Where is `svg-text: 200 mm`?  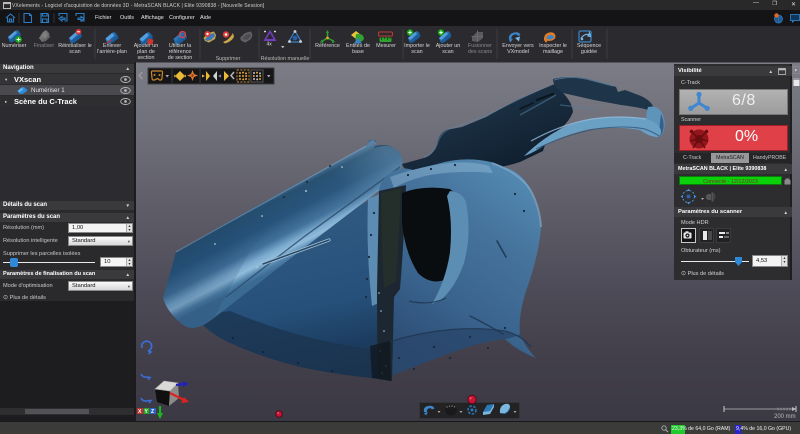
svg-text: 200 mm is located at coordinates (785, 416).